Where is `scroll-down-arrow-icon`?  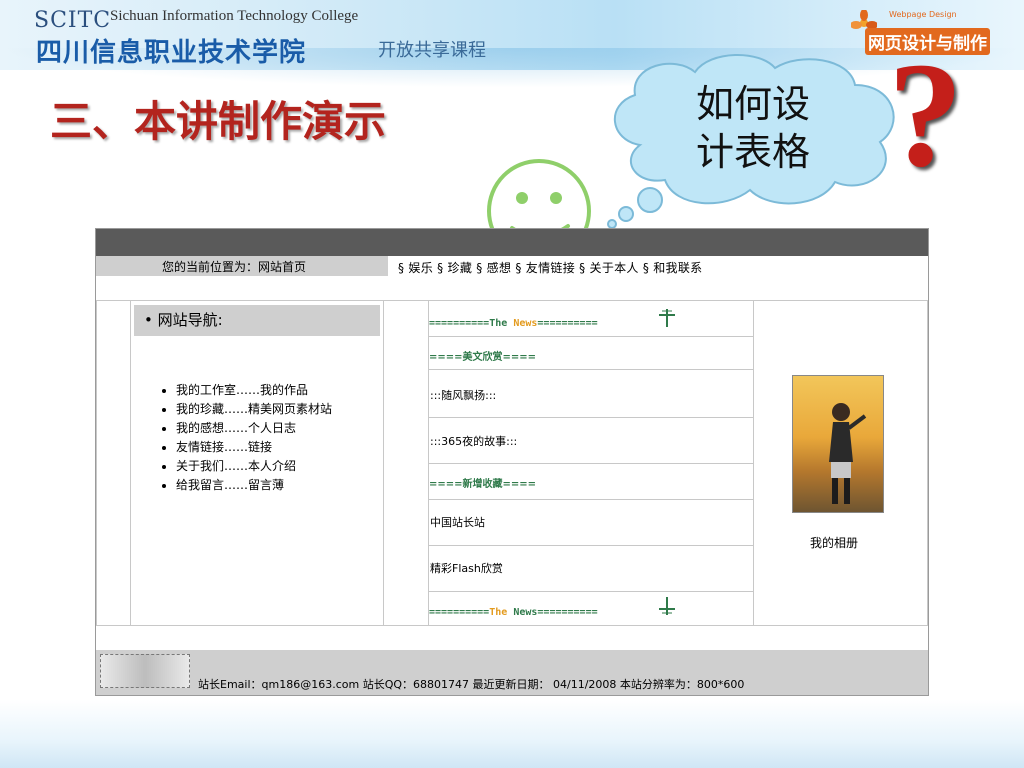 scroll-down-arrow-icon is located at coordinates (667, 606).